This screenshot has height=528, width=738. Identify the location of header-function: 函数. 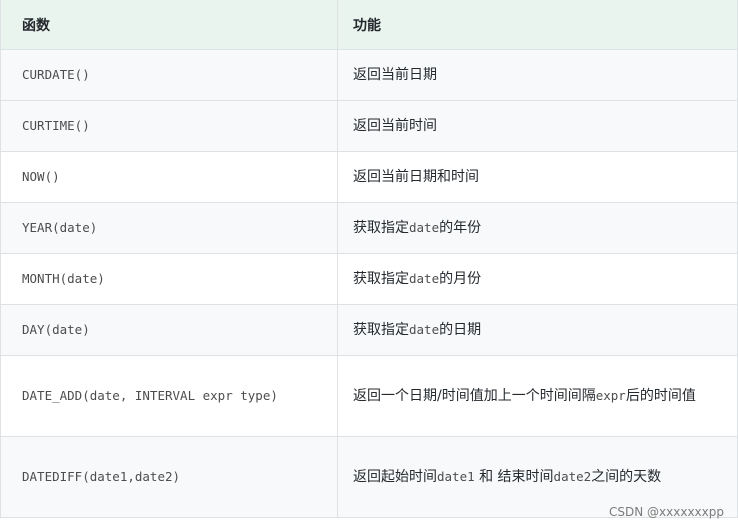
(169, 24).